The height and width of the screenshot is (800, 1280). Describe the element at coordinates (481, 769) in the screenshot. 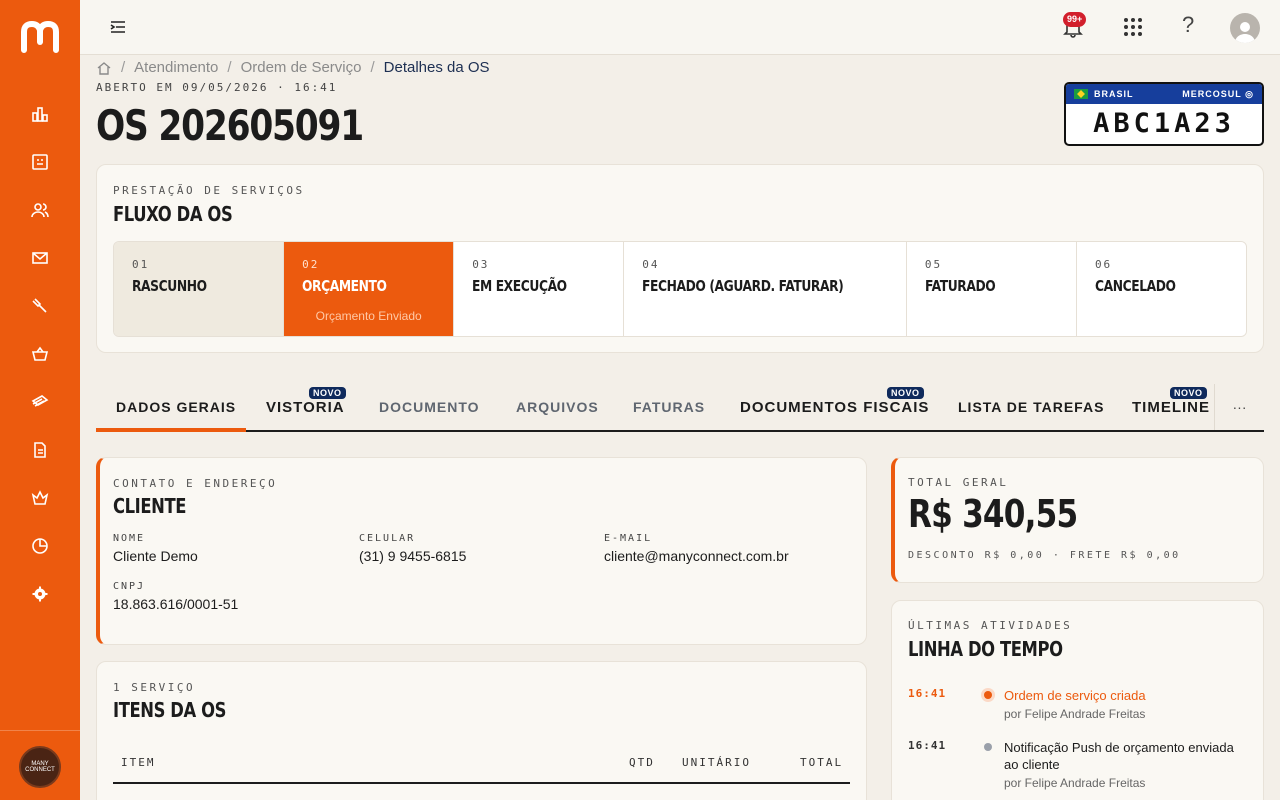

I see `items-table-header: ITEM QTD UNITÁRIO TOTAL` at that location.